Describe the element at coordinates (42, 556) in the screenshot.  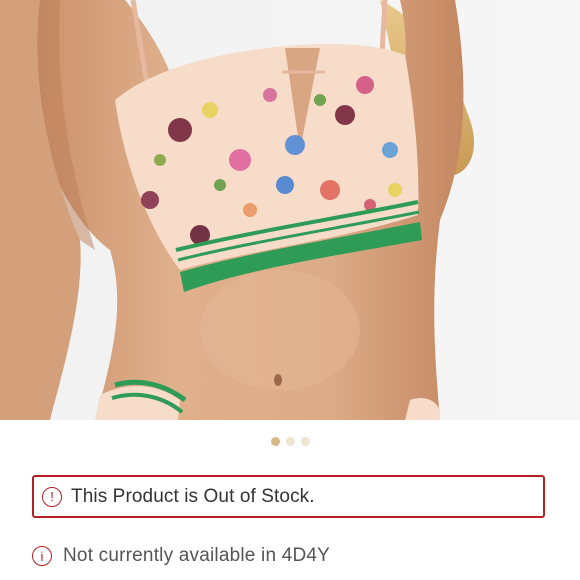
I see `info-circle-icon: i` at that location.